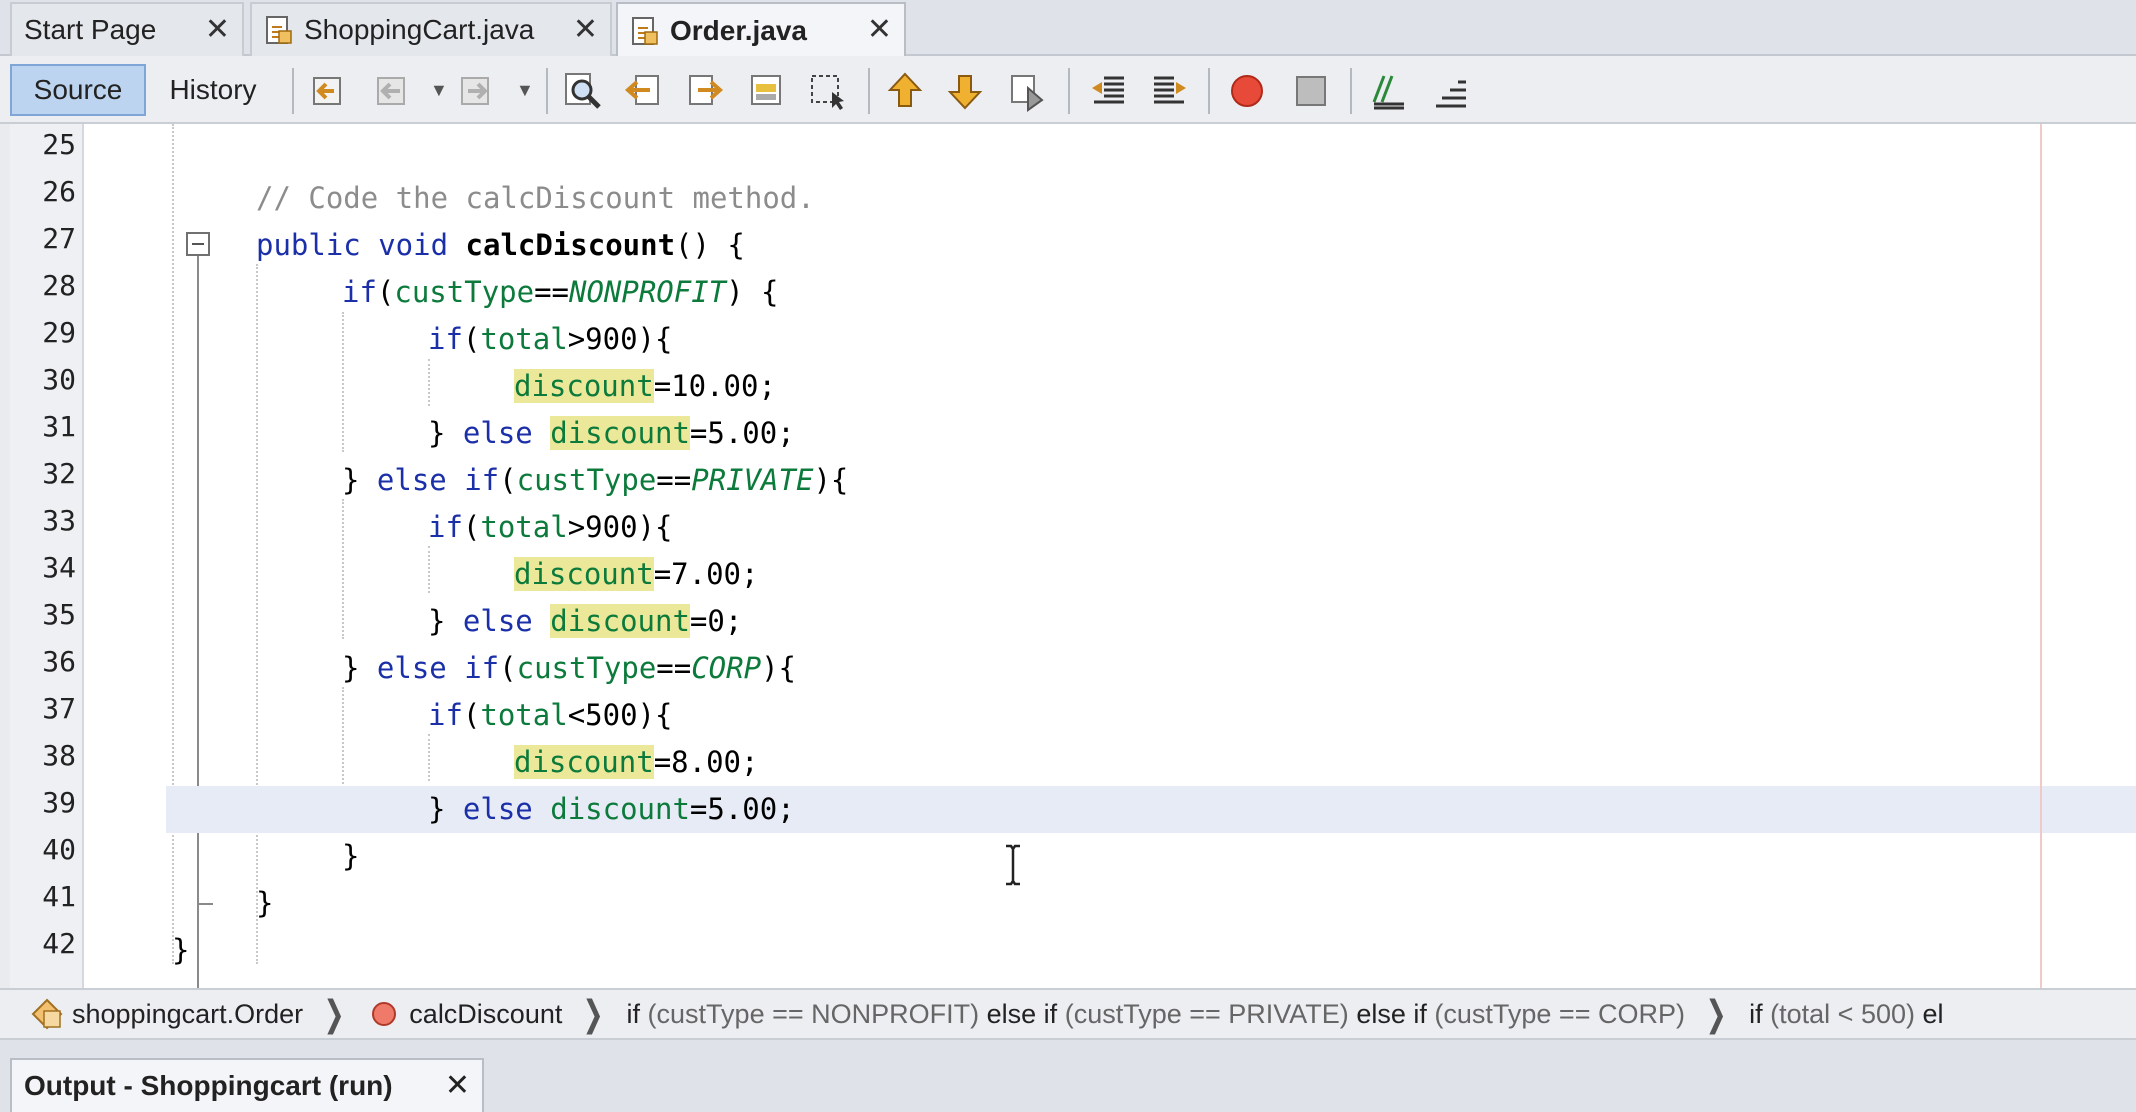  Describe the element at coordinates (1756, 1013) in the screenshot. I see `breadcrumb-keyword: if` at that location.